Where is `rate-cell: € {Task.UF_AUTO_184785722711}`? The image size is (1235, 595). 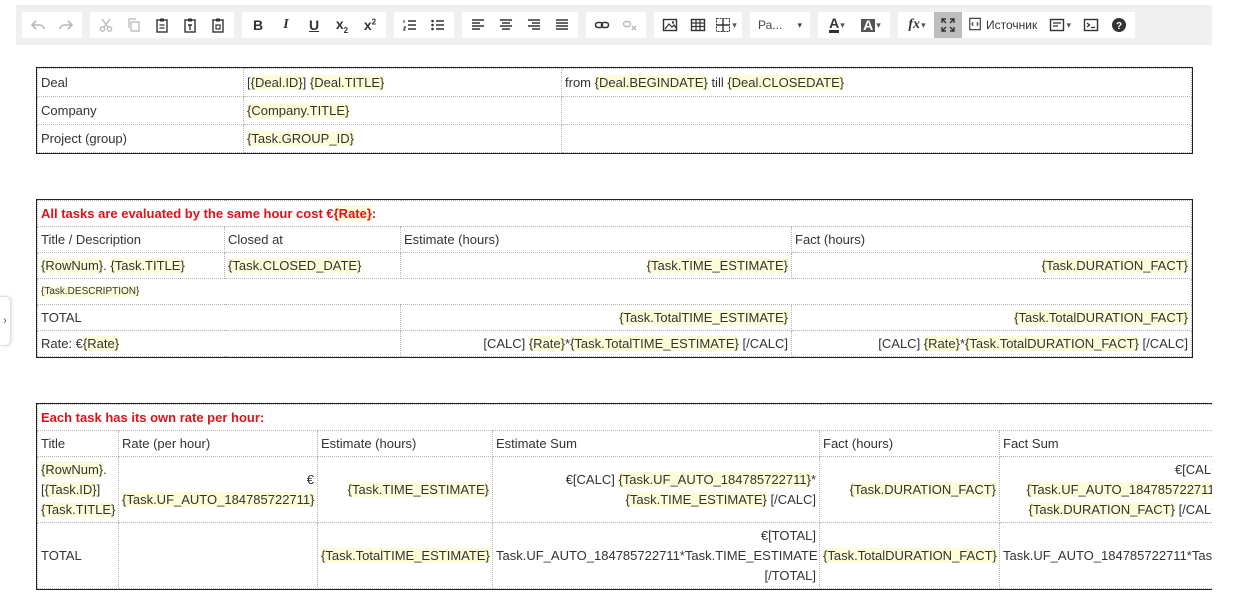
rate-cell: € {Task.UF_AUTO_184785722711} is located at coordinates (218, 489).